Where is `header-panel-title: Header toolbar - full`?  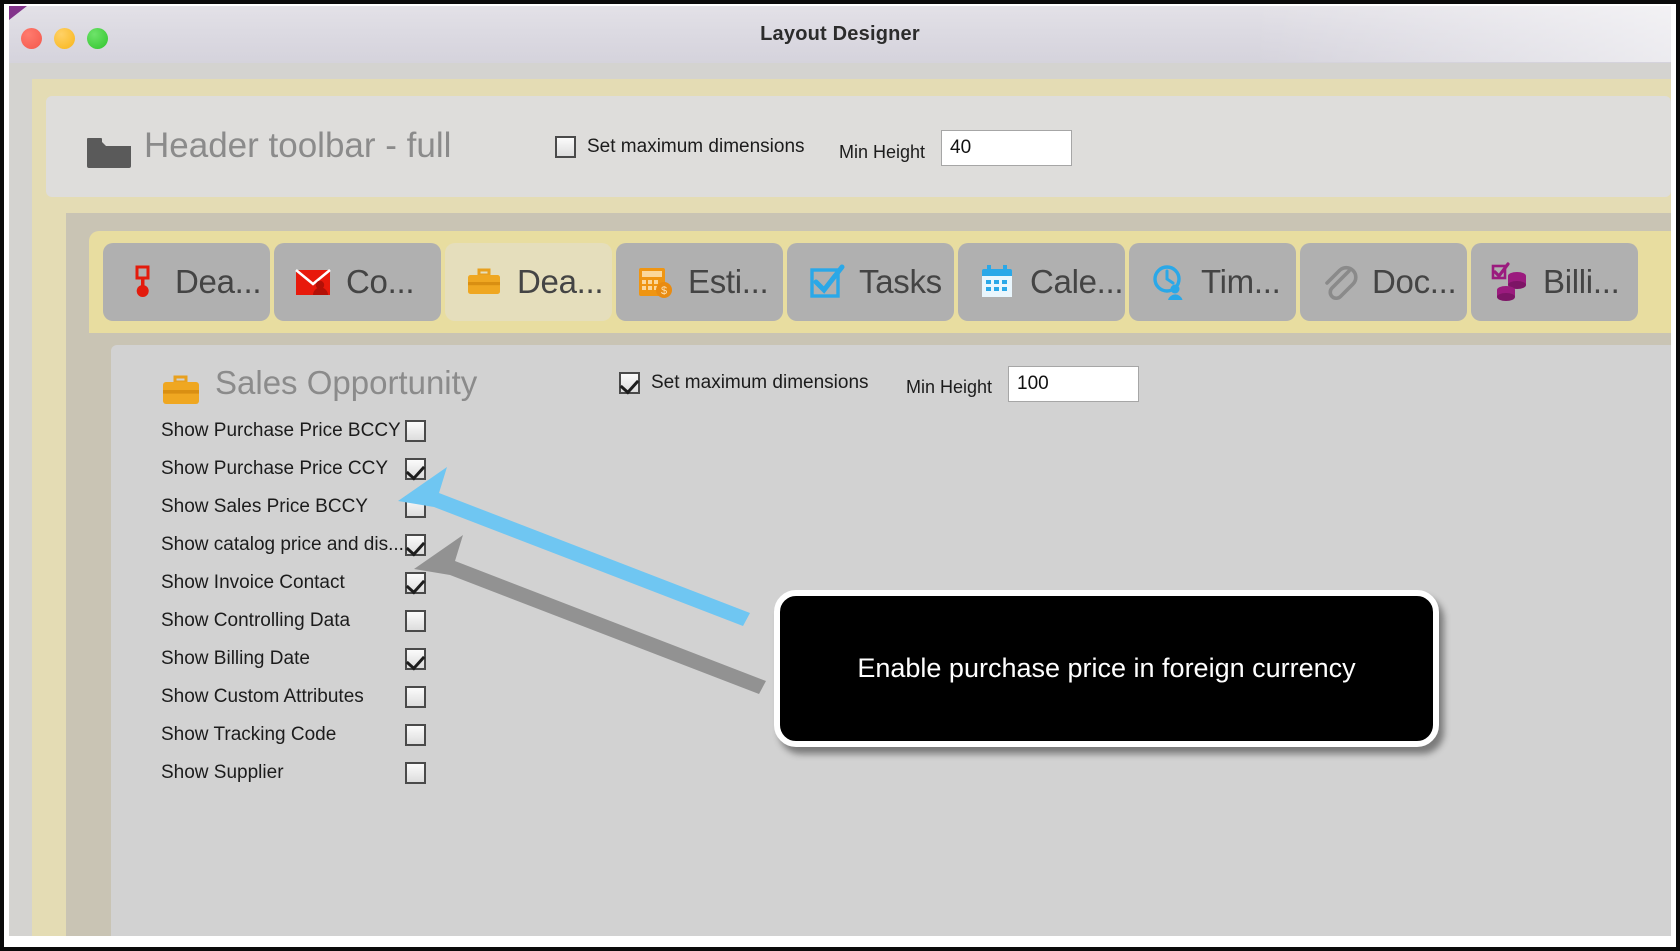
header-panel-title: Header toolbar - full is located at coordinates (298, 145).